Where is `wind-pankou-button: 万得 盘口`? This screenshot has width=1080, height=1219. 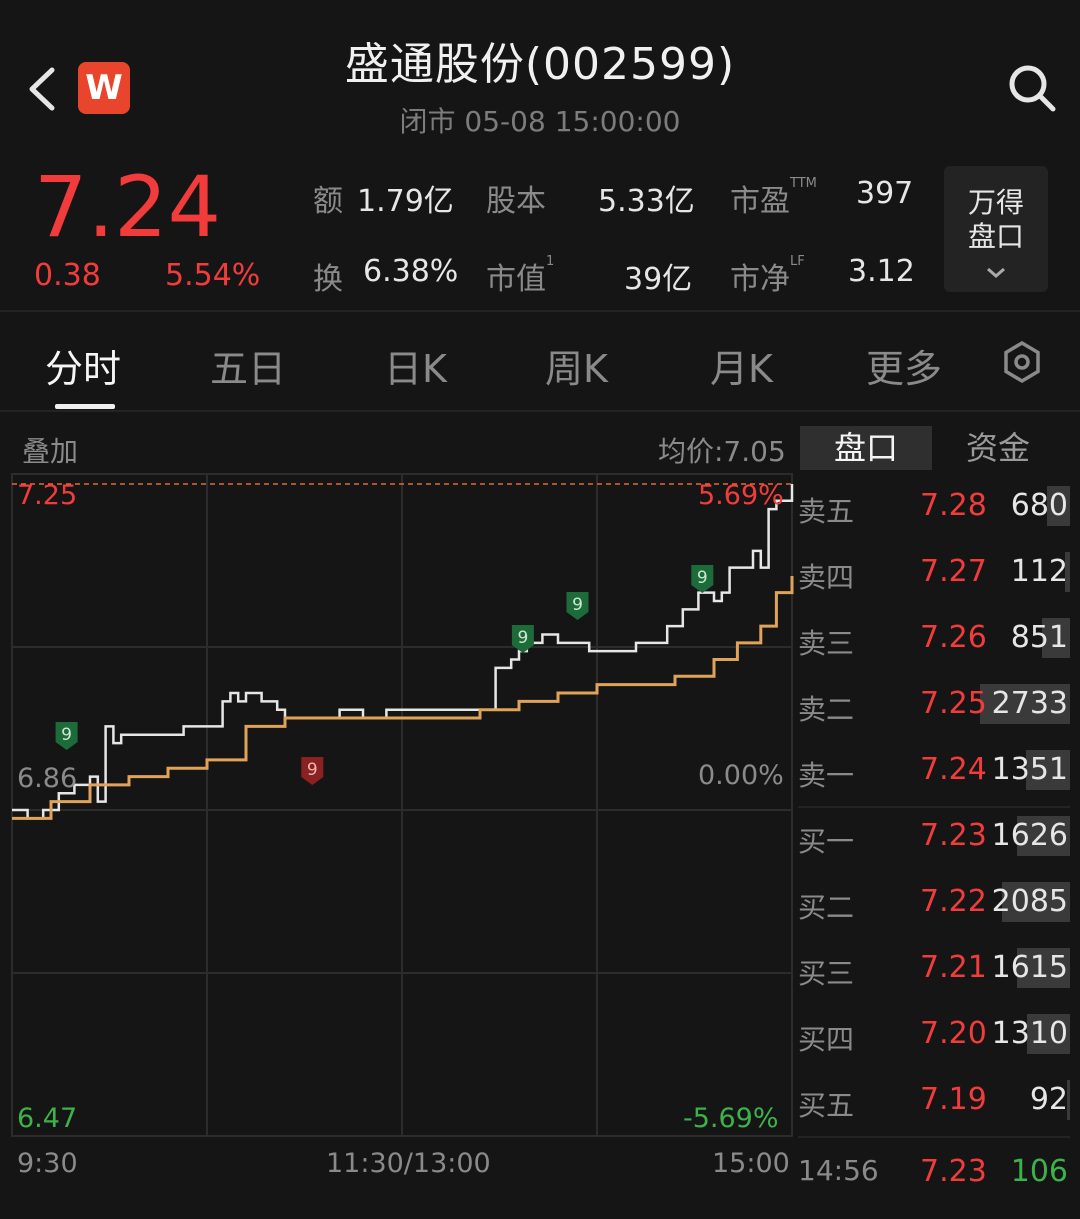 wind-pankou-button: 万得 盘口 is located at coordinates (996, 229).